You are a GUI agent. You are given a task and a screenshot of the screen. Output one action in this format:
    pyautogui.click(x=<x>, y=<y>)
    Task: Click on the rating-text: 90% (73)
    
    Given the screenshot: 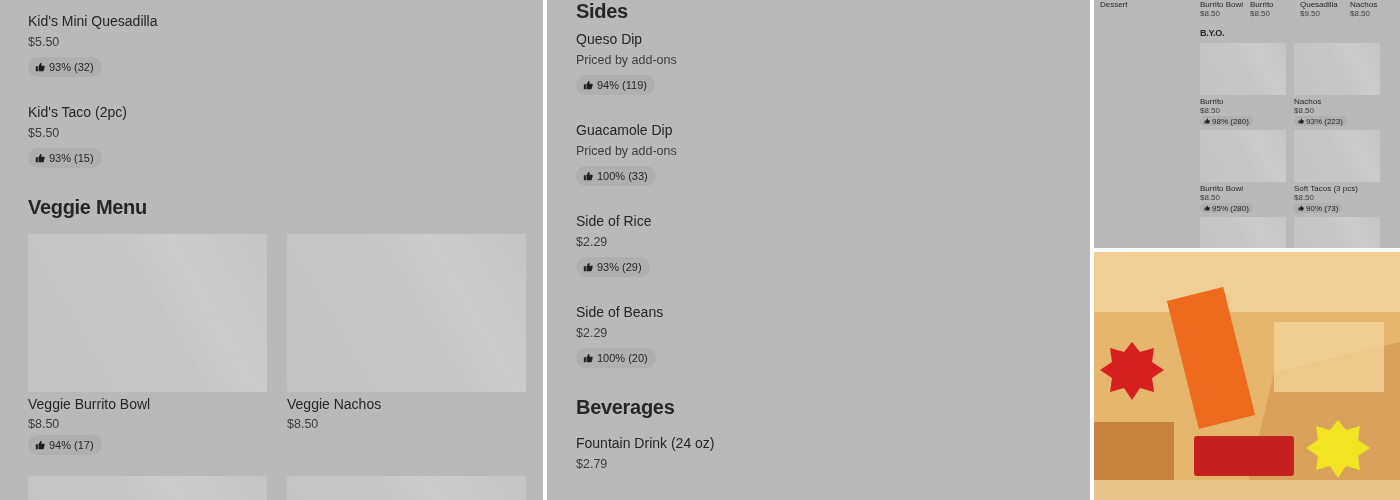 What is the action you would take?
    pyautogui.click(x=1322, y=208)
    